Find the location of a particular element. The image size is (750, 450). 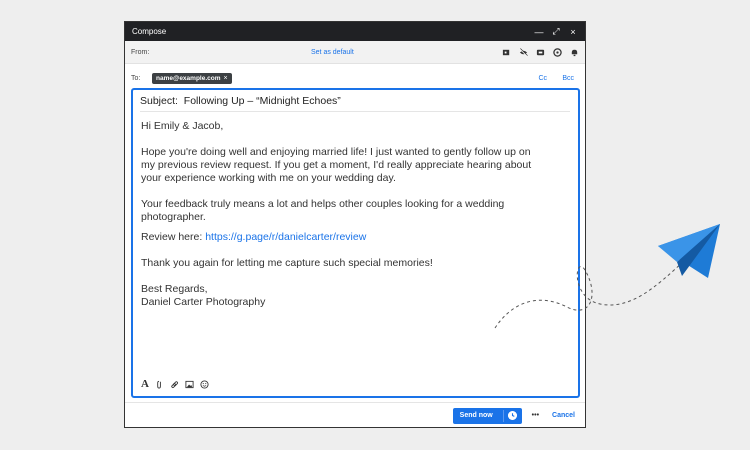

greeting: Hi Emily & Jacob, is located at coordinates (182, 126).